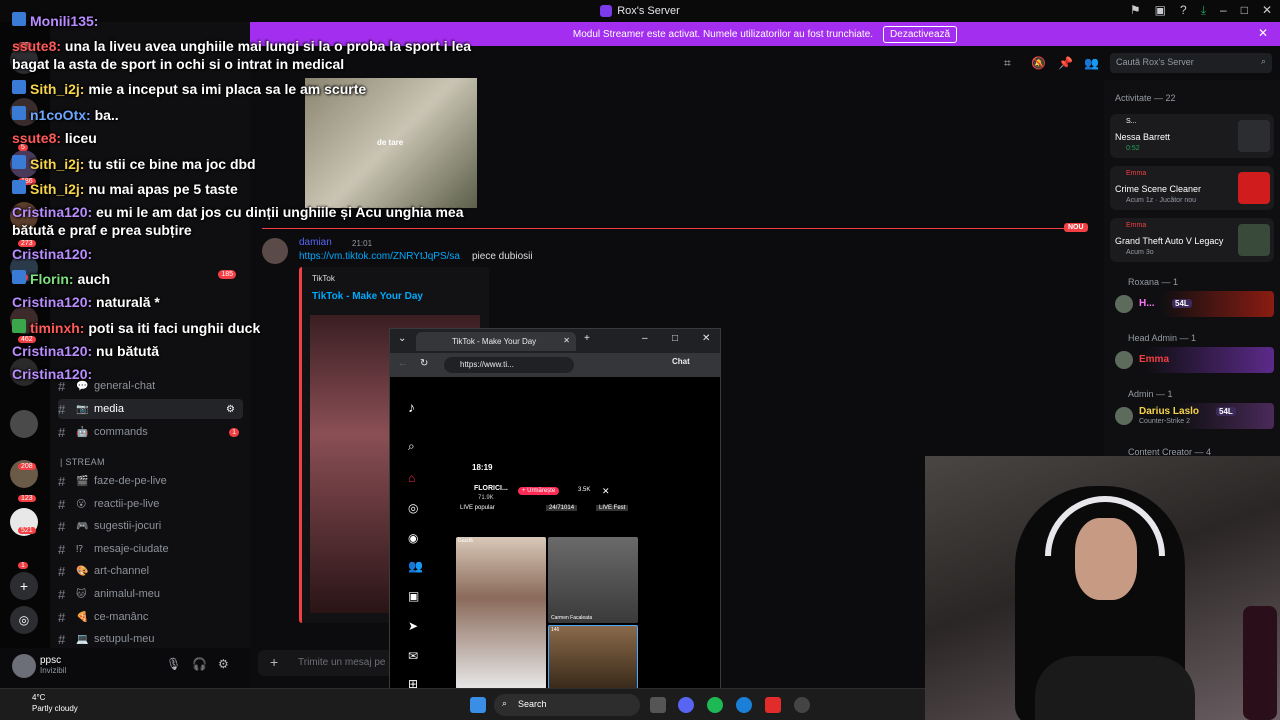 The height and width of the screenshot is (720, 1280). Describe the element at coordinates (367, 296) in the screenshot. I see `embed-title: TikTok - Make Your Day` at that location.